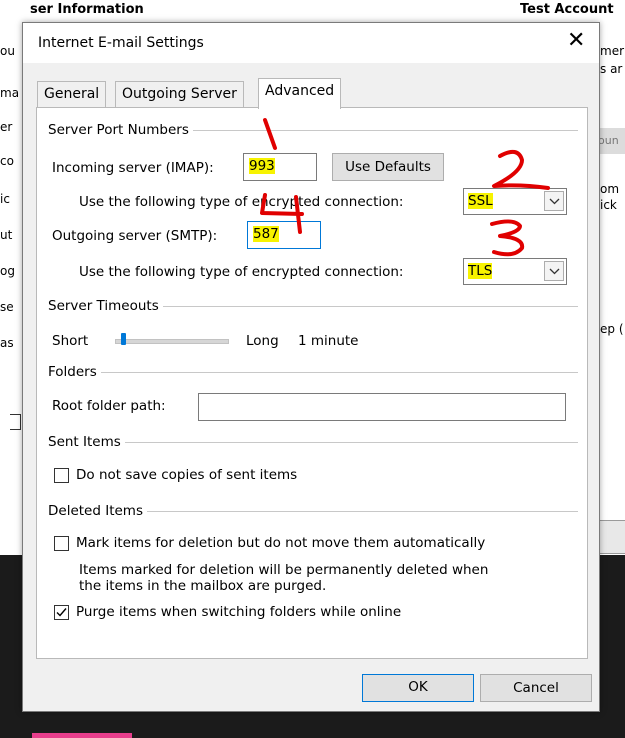 Image resolution: width=625 pixels, height=738 pixels. I want to click on group-sent-items: Sent Items, so click(86, 442).